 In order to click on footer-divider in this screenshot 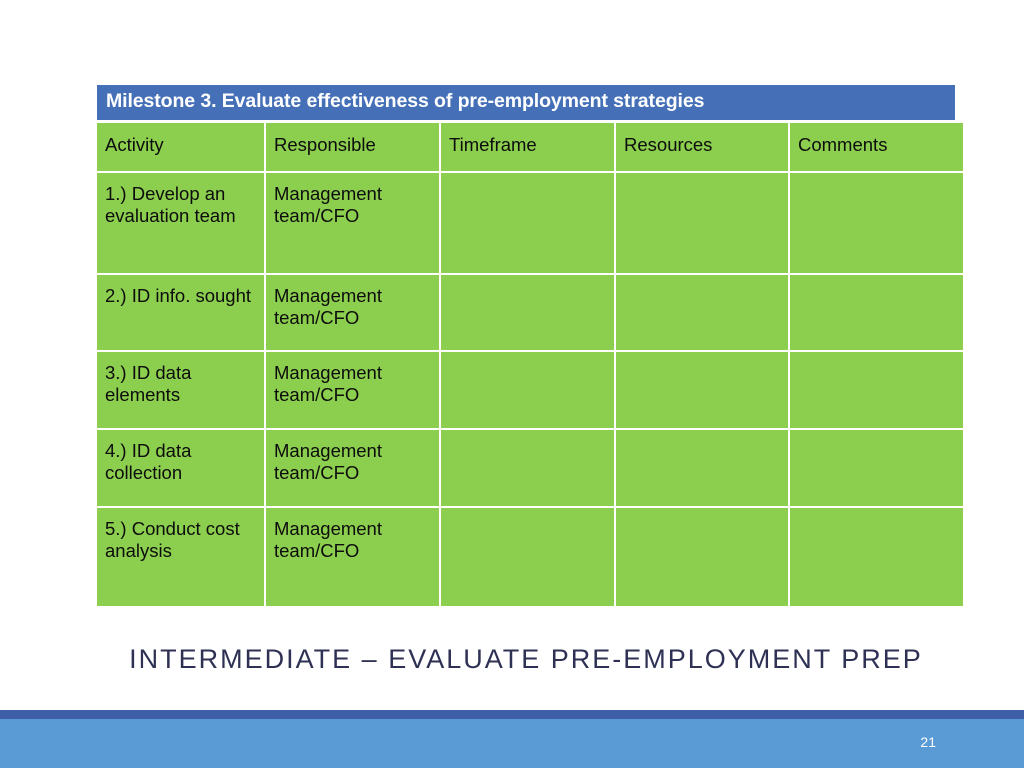, I will do `click(512, 714)`.